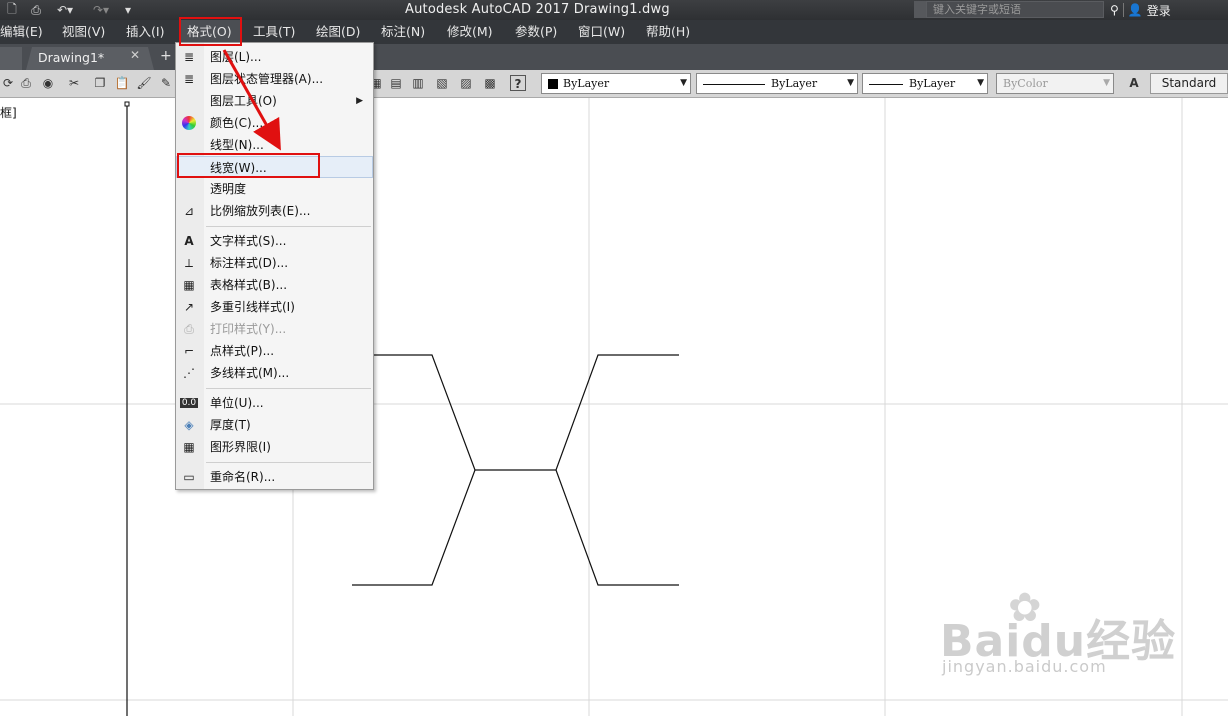  I want to click on scale-list-icon: ⊿, so click(189, 211).